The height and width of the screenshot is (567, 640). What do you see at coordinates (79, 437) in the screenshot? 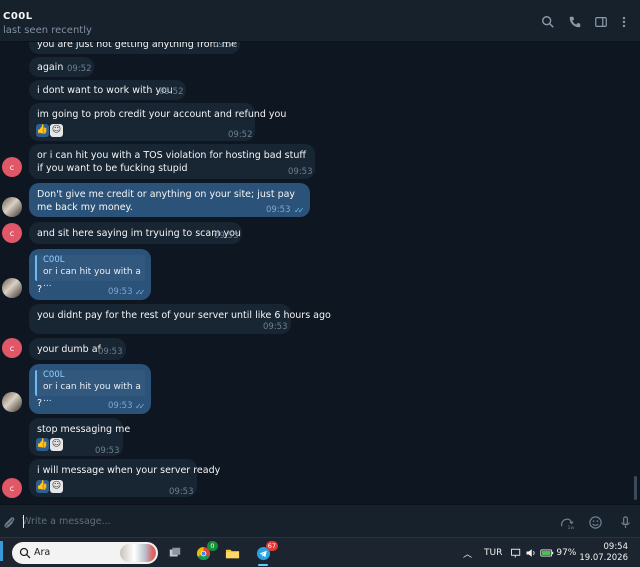
I see `message-bubble: stop messaging me 👍 ☺ 09:53` at bounding box center [79, 437].